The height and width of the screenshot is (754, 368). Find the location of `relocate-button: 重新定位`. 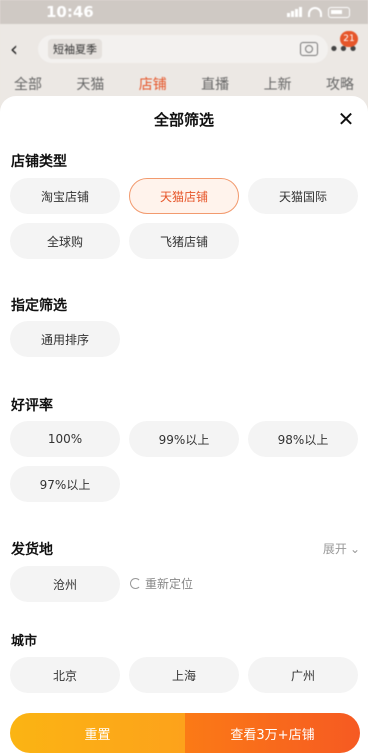

relocate-button: 重新定位 is located at coordinates (161, 583).